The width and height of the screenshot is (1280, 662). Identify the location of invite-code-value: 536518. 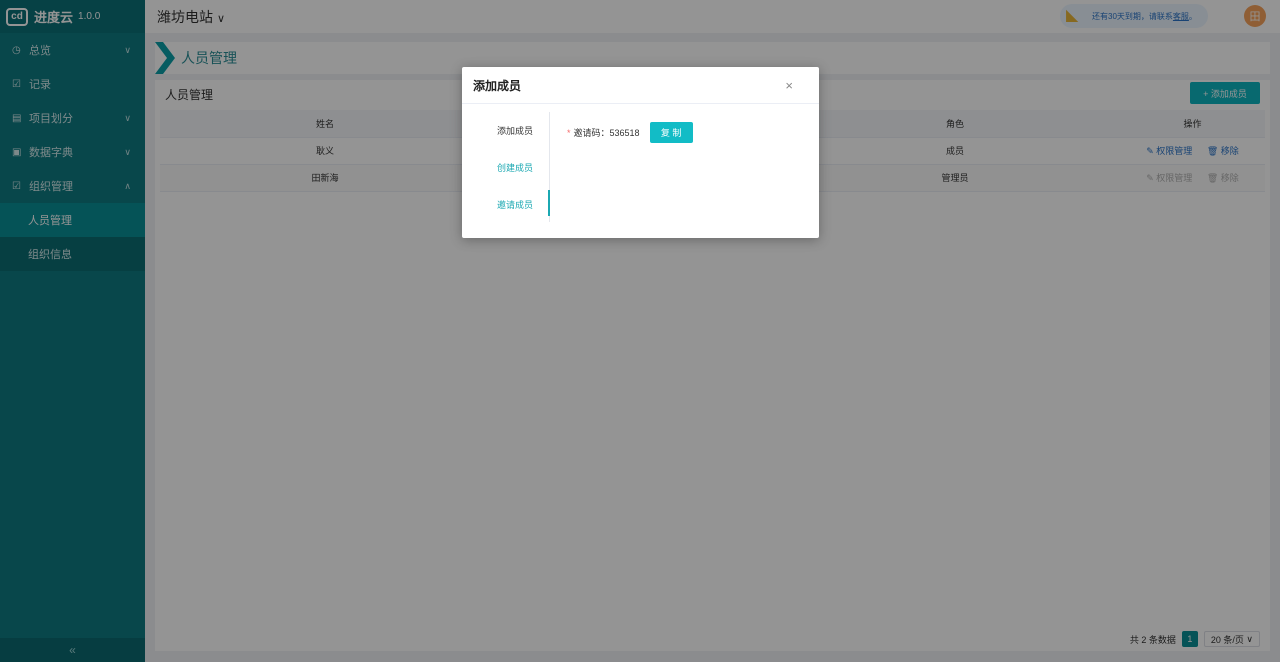
(624, 132).